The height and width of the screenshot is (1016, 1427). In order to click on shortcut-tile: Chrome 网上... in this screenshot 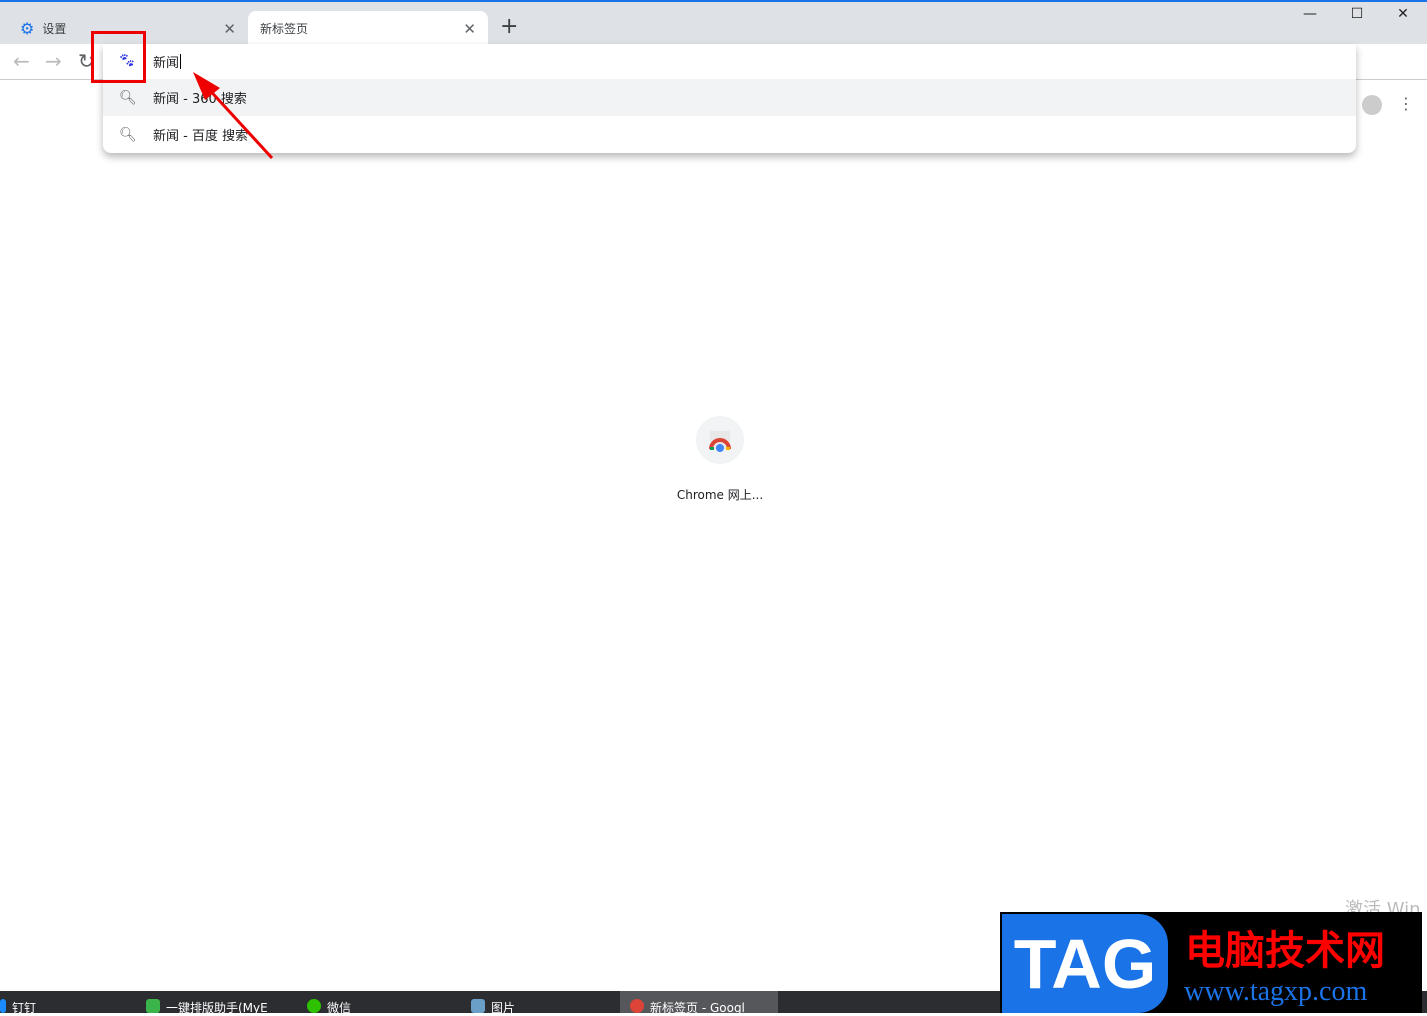, I will do `click(720, 459)`.